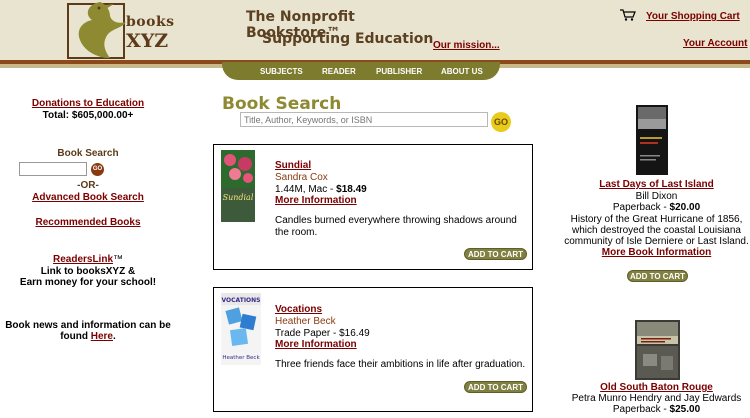 This screenshot has height=418, width=750. What do you see at coordinates (652, 140) in the screenshot?
I see `book-cover-last-days` at bounding box center [652, 140].